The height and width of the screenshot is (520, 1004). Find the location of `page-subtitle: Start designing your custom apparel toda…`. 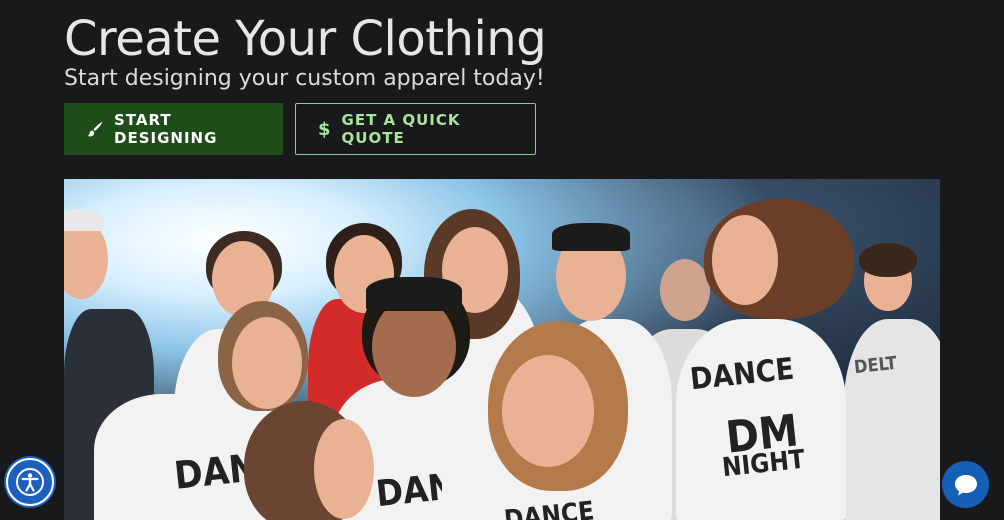

page-subtitle: Start designing your custom apparel toda… is located at coordinates (304, 78).